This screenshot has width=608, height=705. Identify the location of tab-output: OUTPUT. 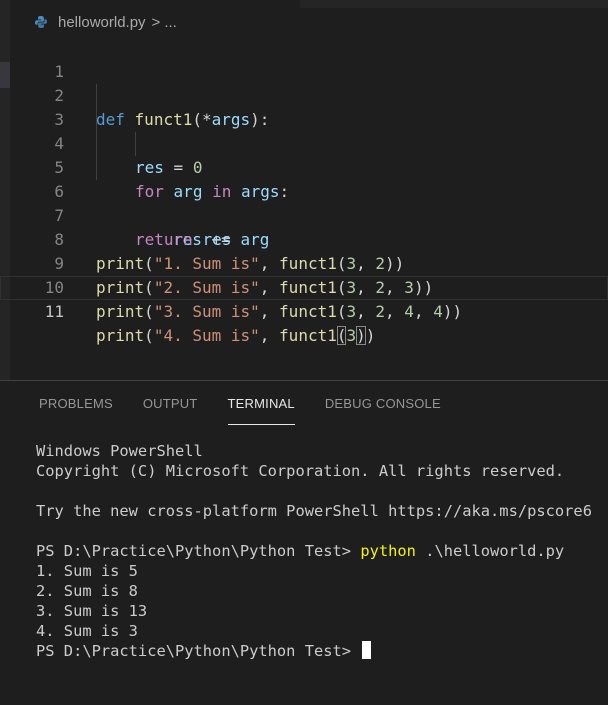
(170, 408).